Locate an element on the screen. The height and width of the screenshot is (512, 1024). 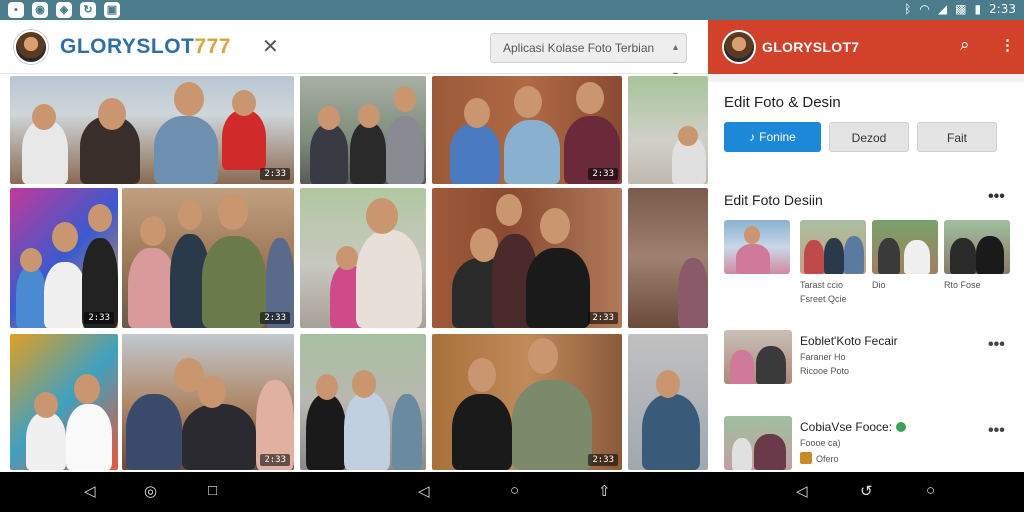
thumb-sub-label: Fsreet Qcie is located at coordinates (823, 299).